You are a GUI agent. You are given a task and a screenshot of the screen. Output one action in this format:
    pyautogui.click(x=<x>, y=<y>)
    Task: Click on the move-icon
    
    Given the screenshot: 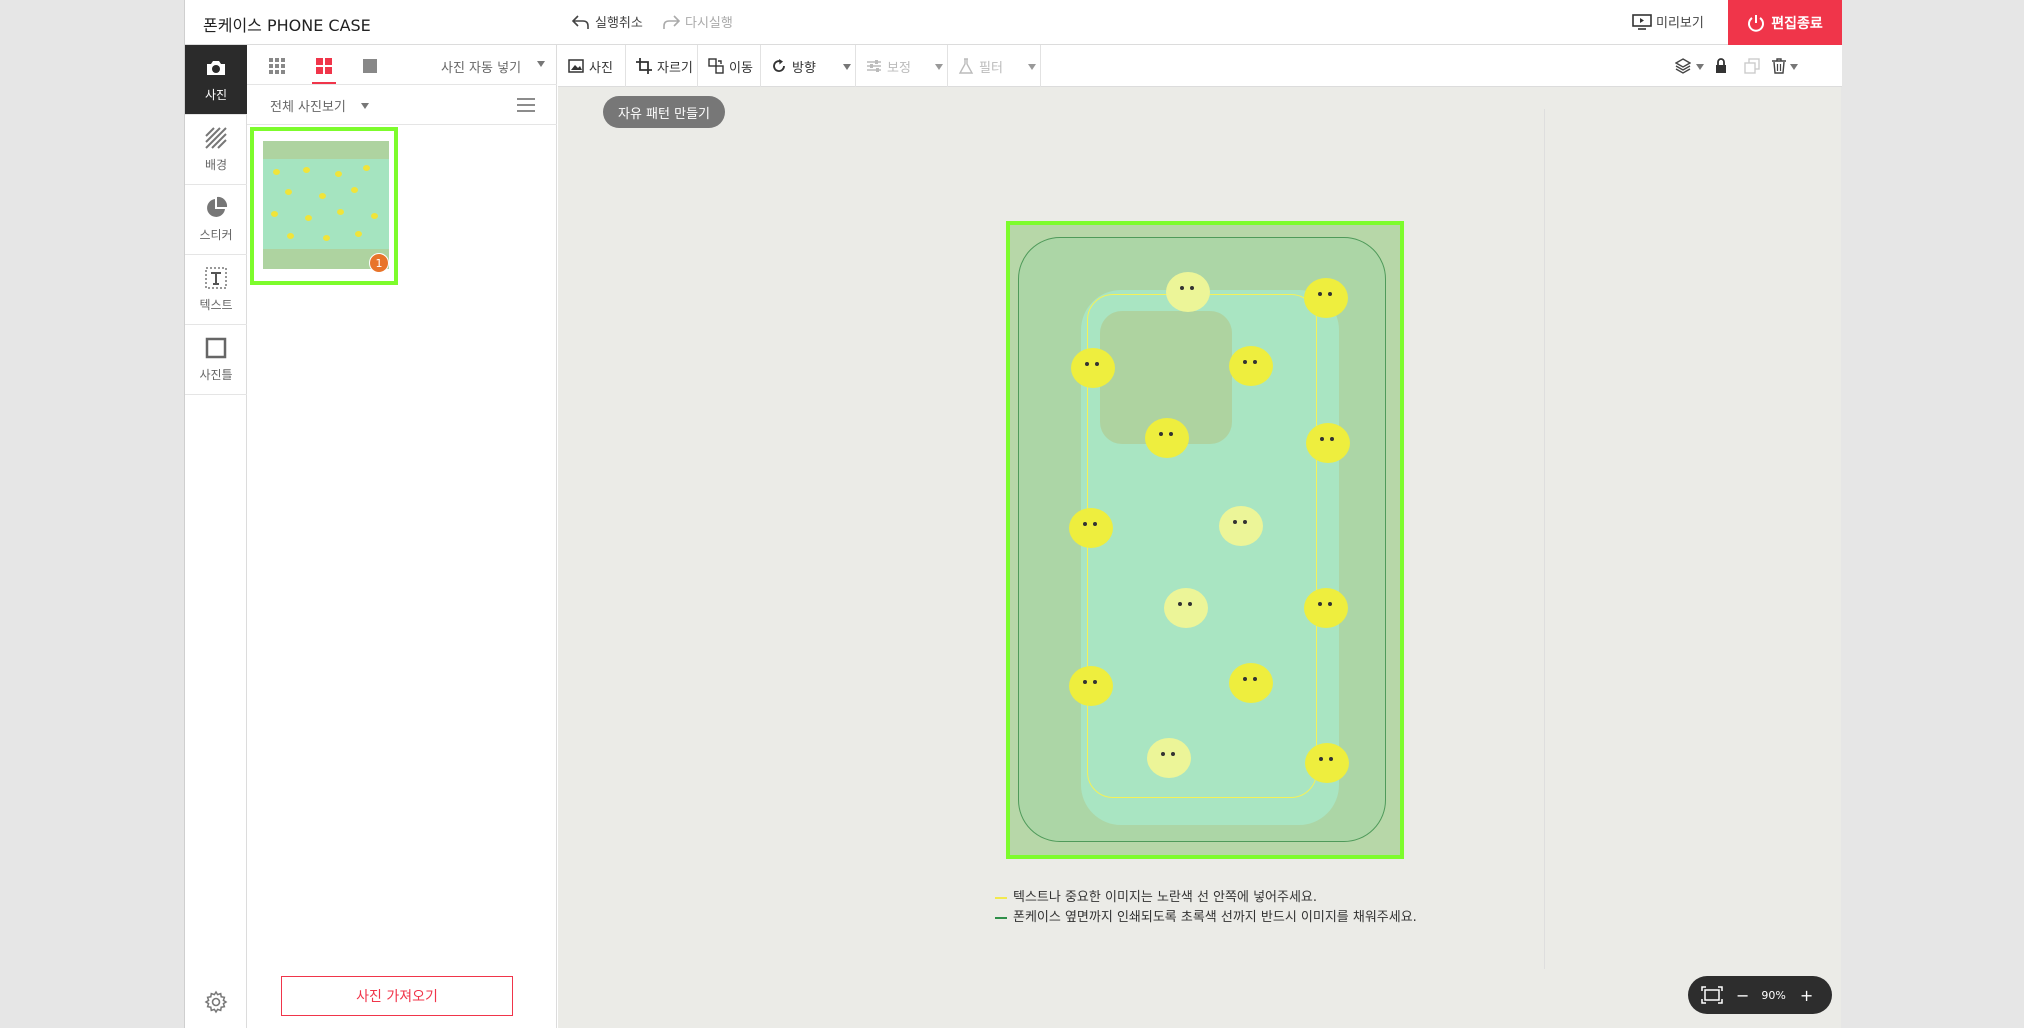 What is the action you would take?
    pyautogui.click(x=716, y=66)
    